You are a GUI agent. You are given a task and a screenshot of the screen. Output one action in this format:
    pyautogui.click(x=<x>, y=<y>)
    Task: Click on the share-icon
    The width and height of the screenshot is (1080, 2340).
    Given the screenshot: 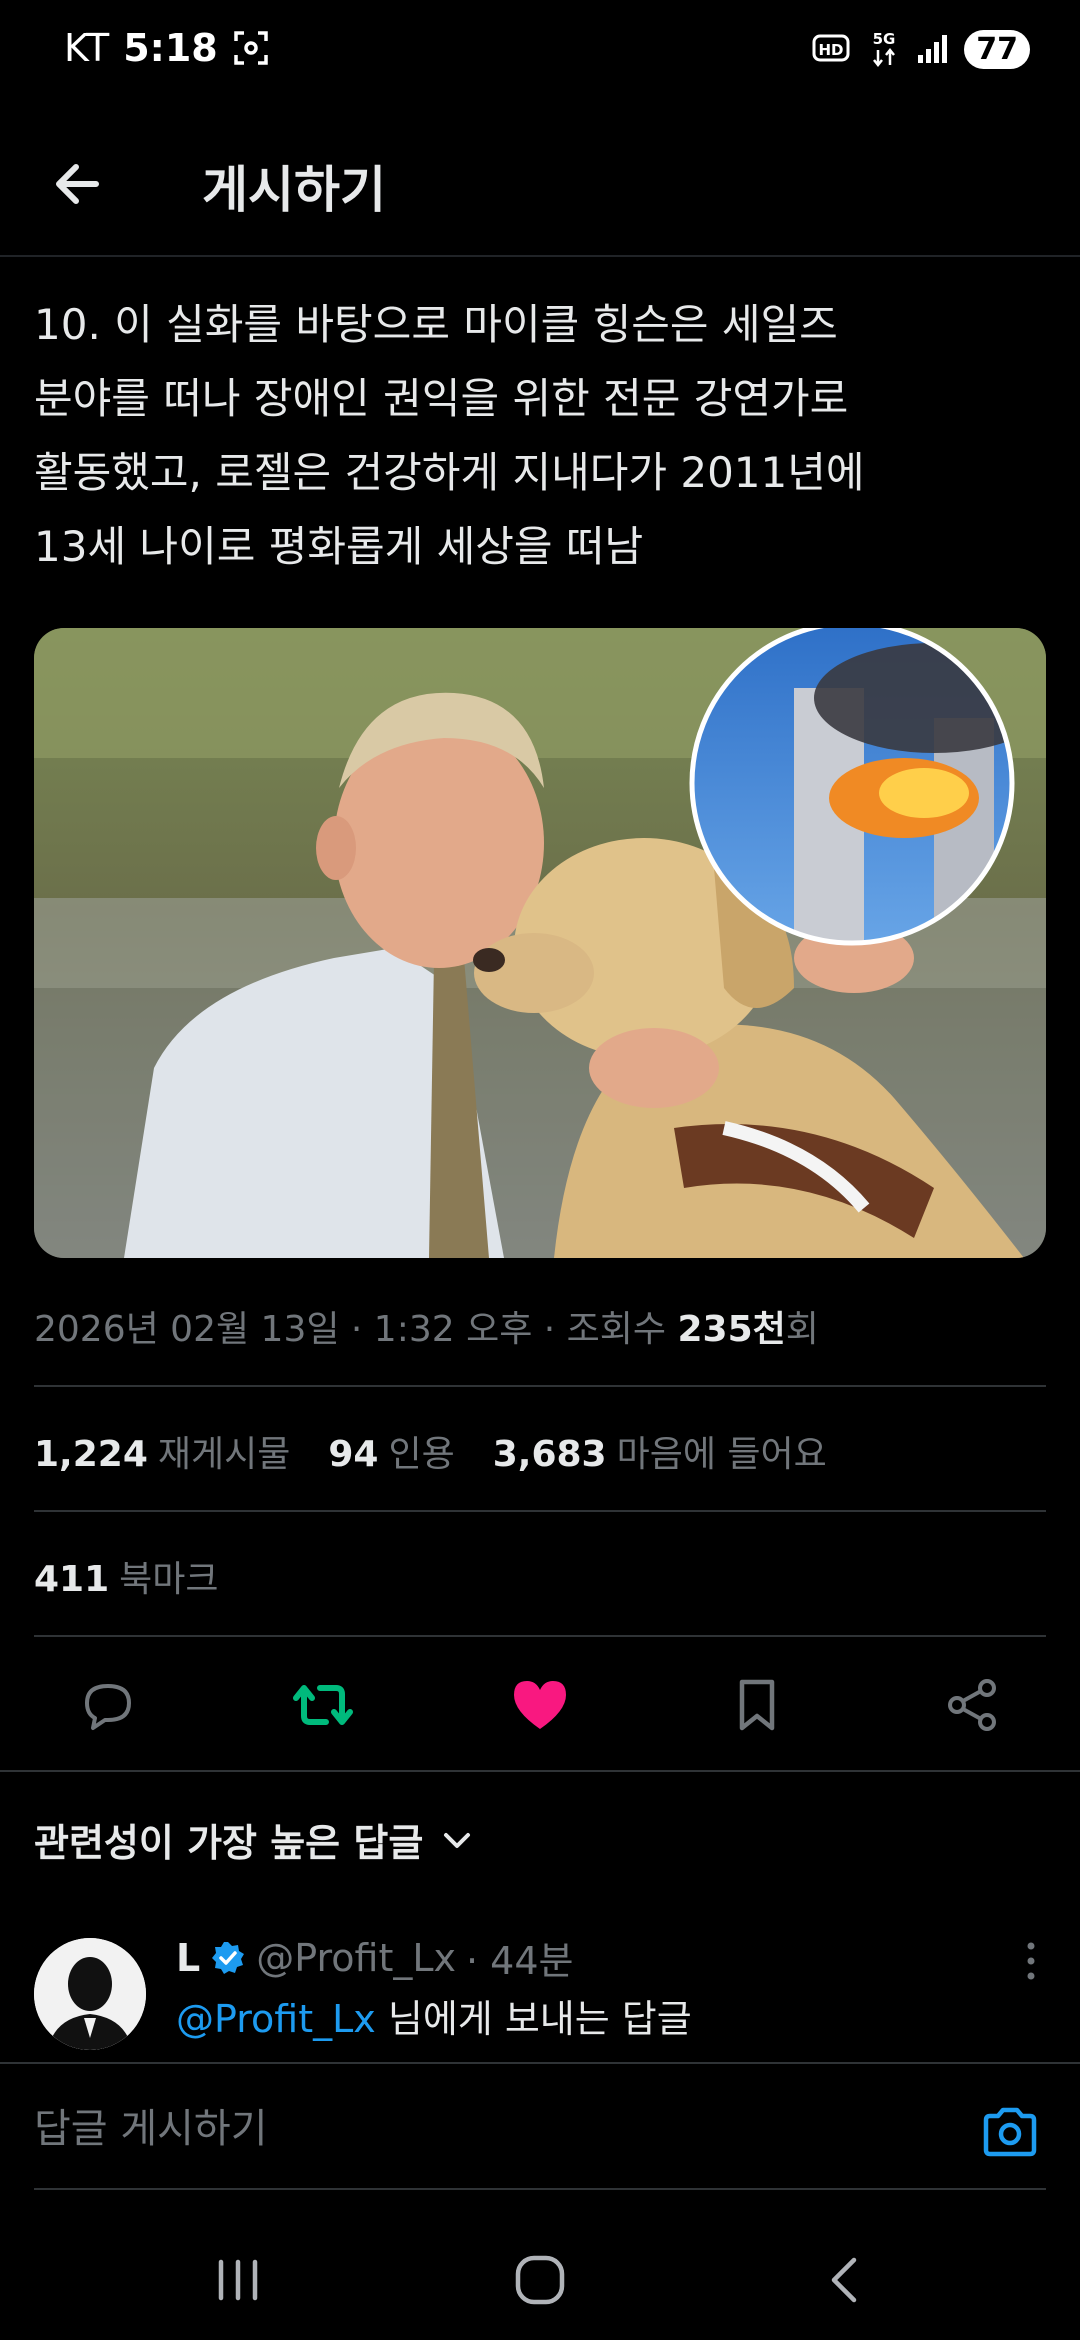 What is the action you would take?
    pyautogui.click(x=972, y=1705)
    